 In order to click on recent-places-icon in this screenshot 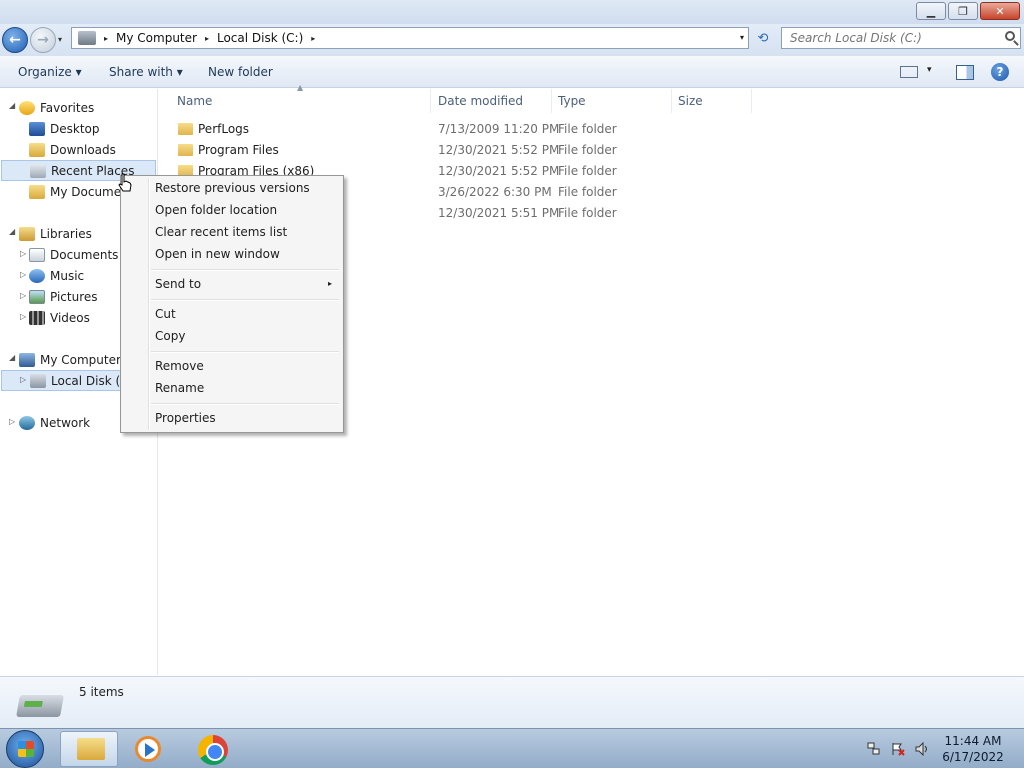, I will do `click(38, 170)`.